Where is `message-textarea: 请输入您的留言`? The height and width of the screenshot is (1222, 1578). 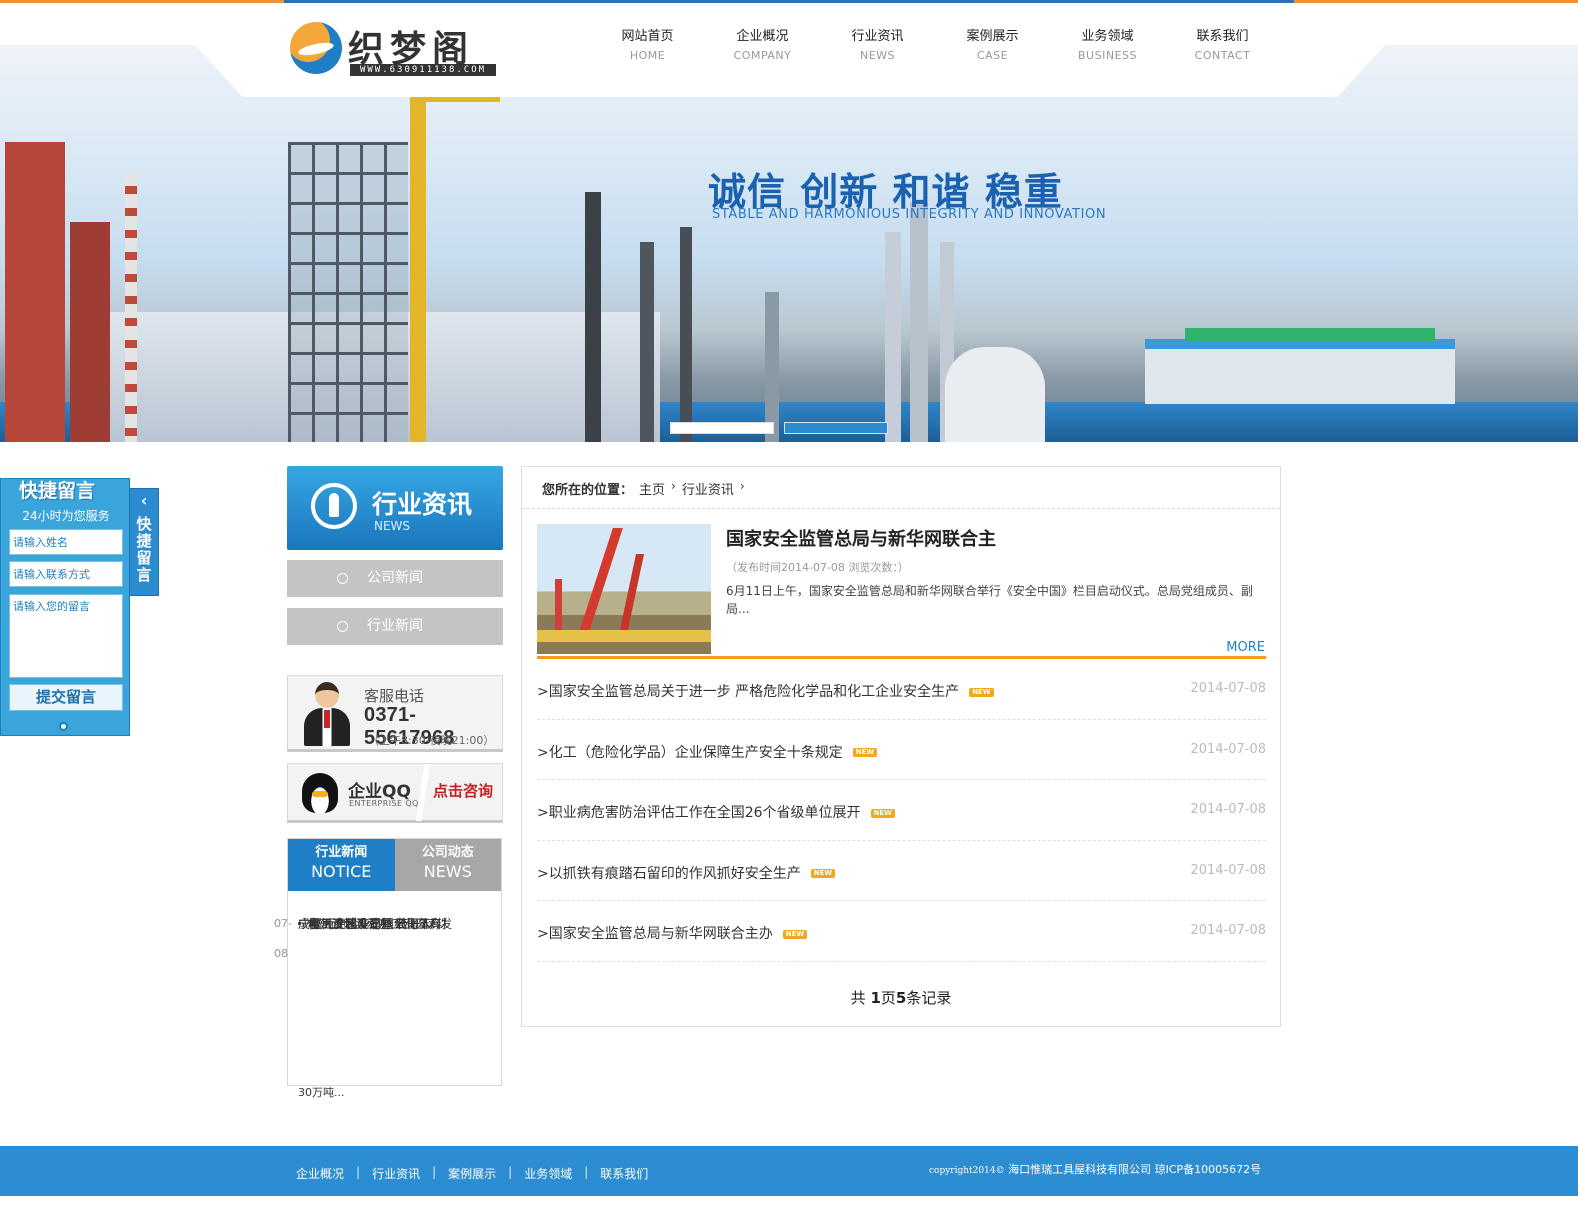
message-textarea: 请输入您的留言 is located at coordinates (66, 636).